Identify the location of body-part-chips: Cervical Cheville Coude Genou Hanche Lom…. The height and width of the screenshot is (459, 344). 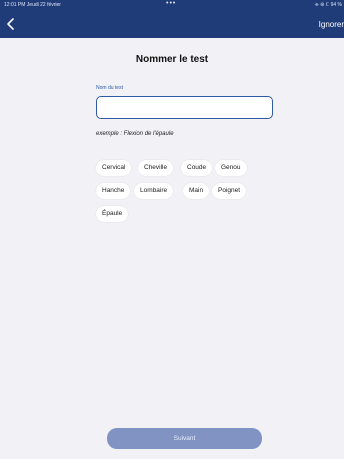
(191, 194).